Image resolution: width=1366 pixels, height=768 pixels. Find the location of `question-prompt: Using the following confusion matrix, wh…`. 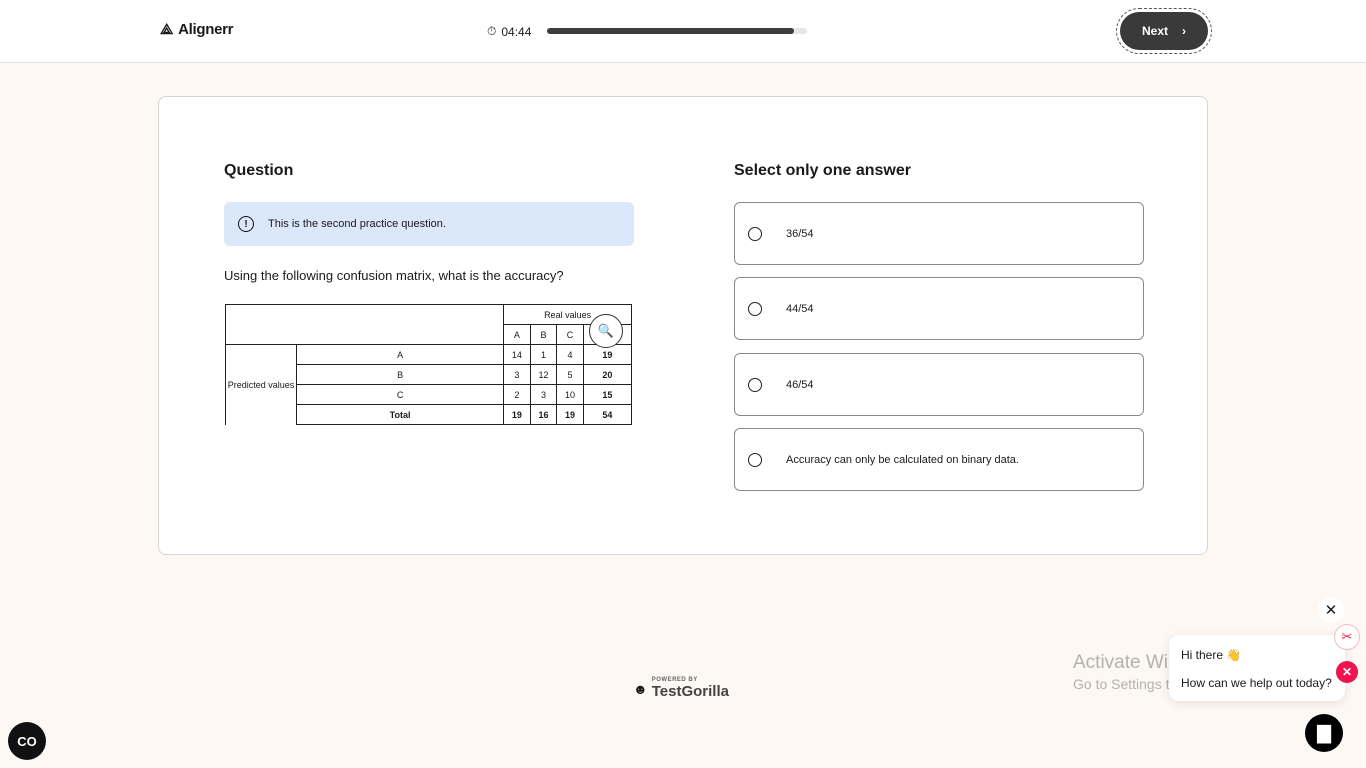

question-prompt: Using the following confusion matrix, wh… is located at coordinates (394, 275).